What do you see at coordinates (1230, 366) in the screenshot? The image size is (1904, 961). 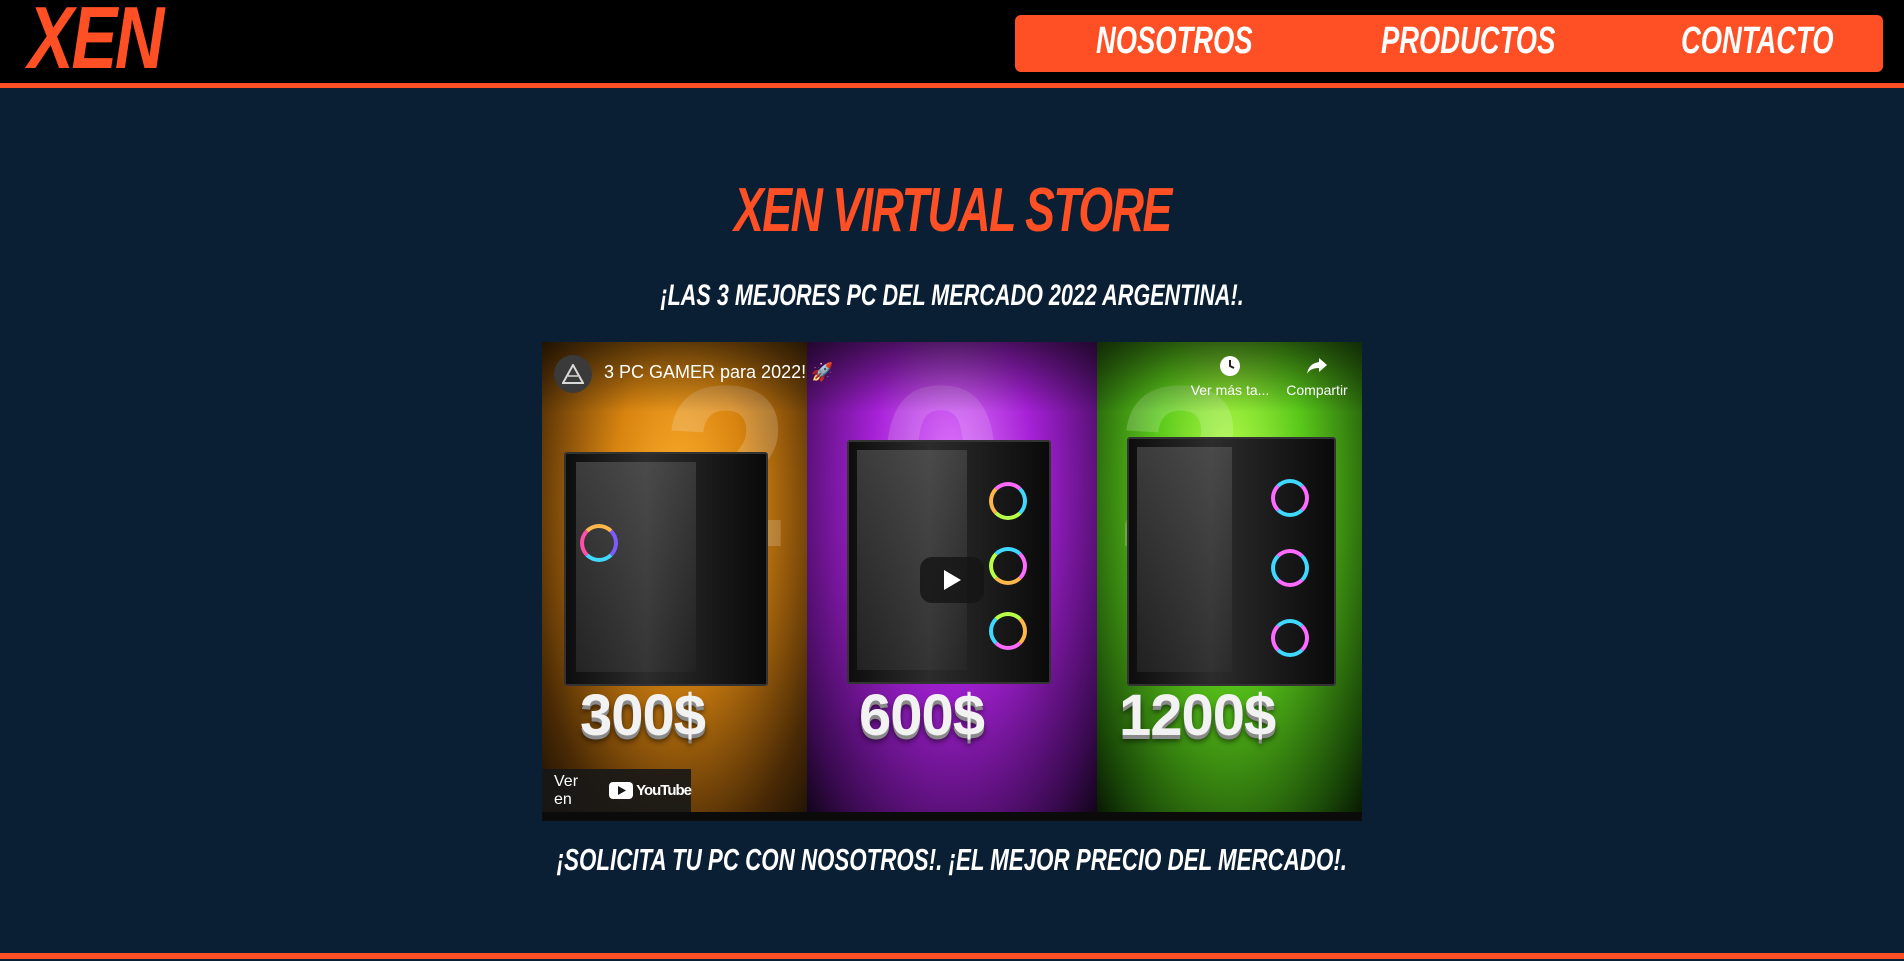 I see `clock-icon` at bounding box center [1230, 366].